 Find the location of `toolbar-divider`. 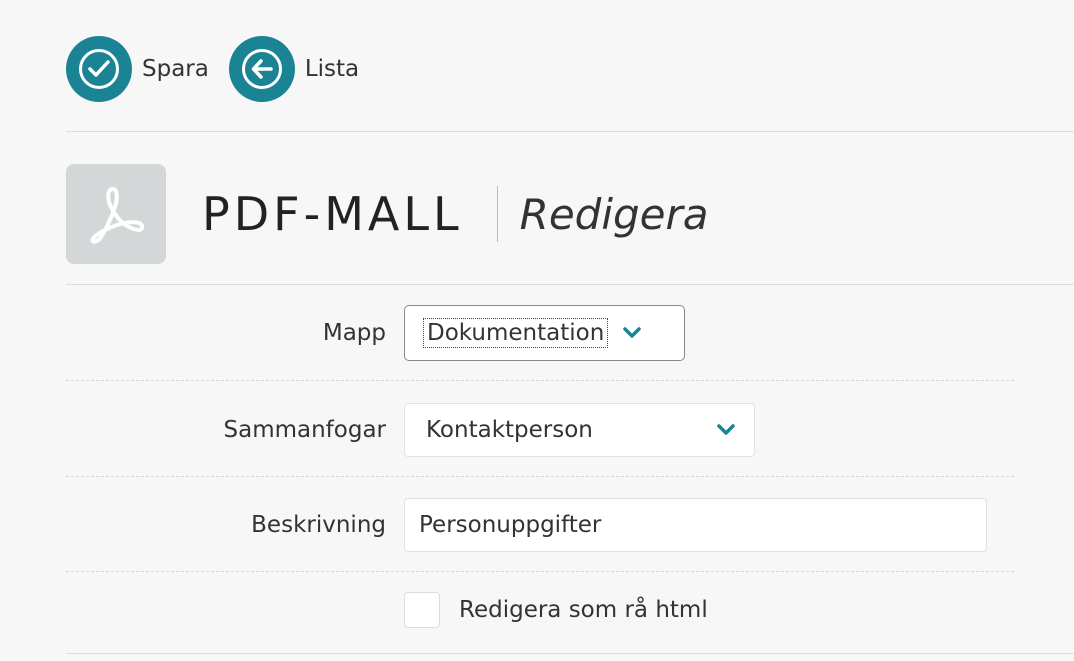

toolbar-divider is located at coordinates (570, 131).